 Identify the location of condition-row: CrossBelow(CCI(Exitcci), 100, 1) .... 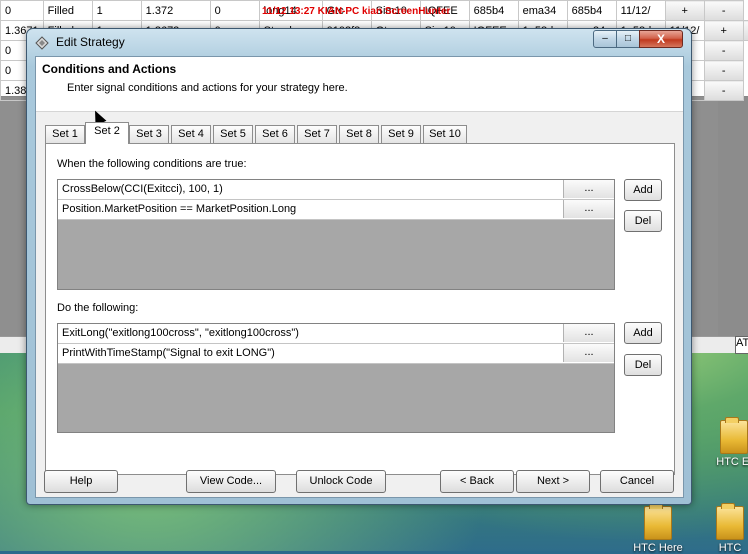
(336, 190).